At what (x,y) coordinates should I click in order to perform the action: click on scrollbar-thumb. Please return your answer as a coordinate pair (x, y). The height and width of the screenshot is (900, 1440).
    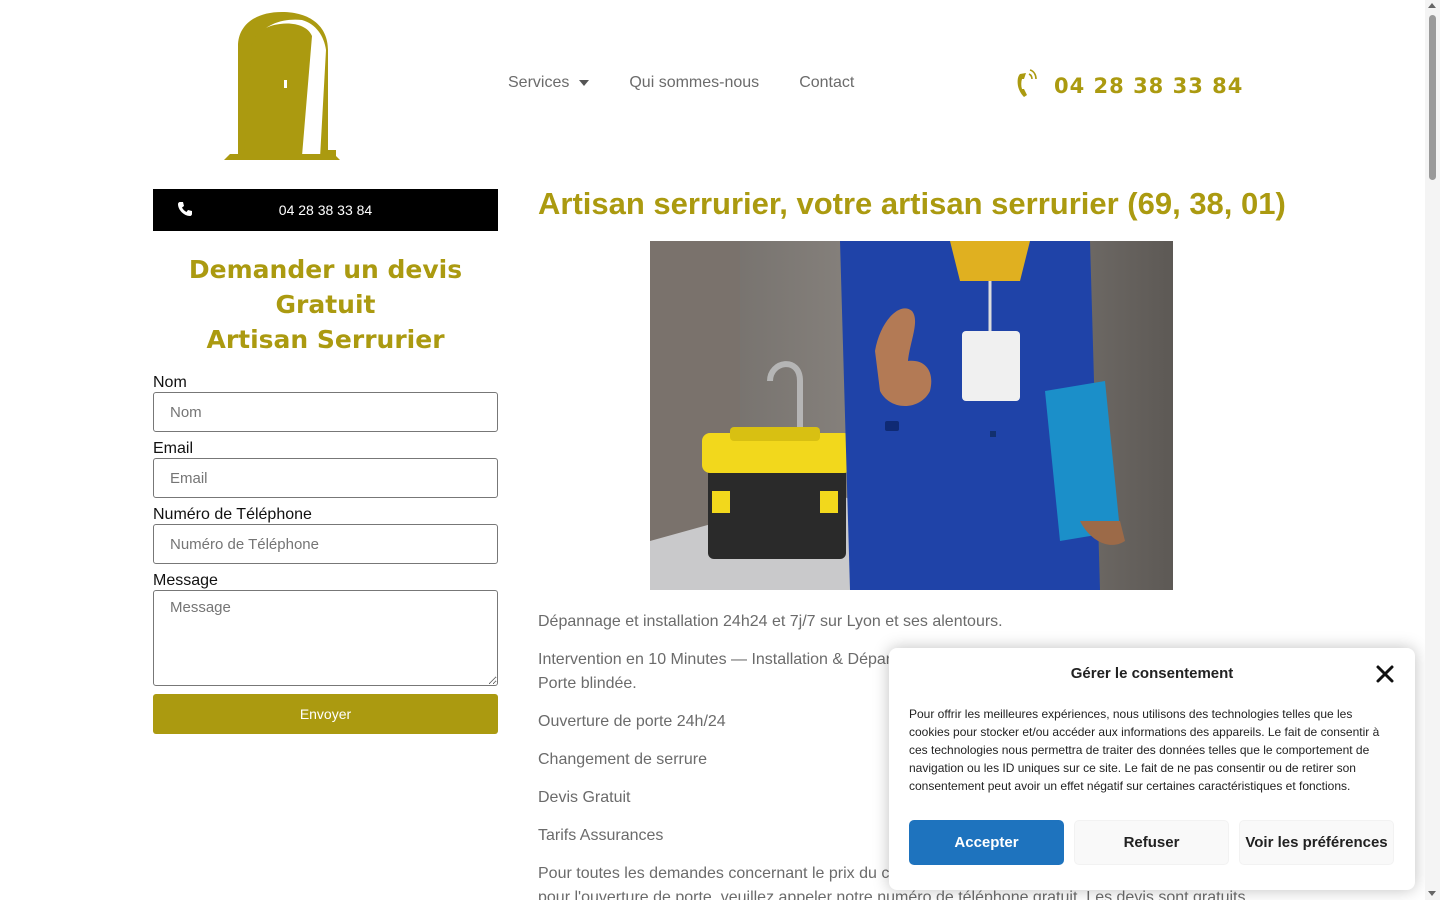
    Looking at the image, I should click on (1432, 97).